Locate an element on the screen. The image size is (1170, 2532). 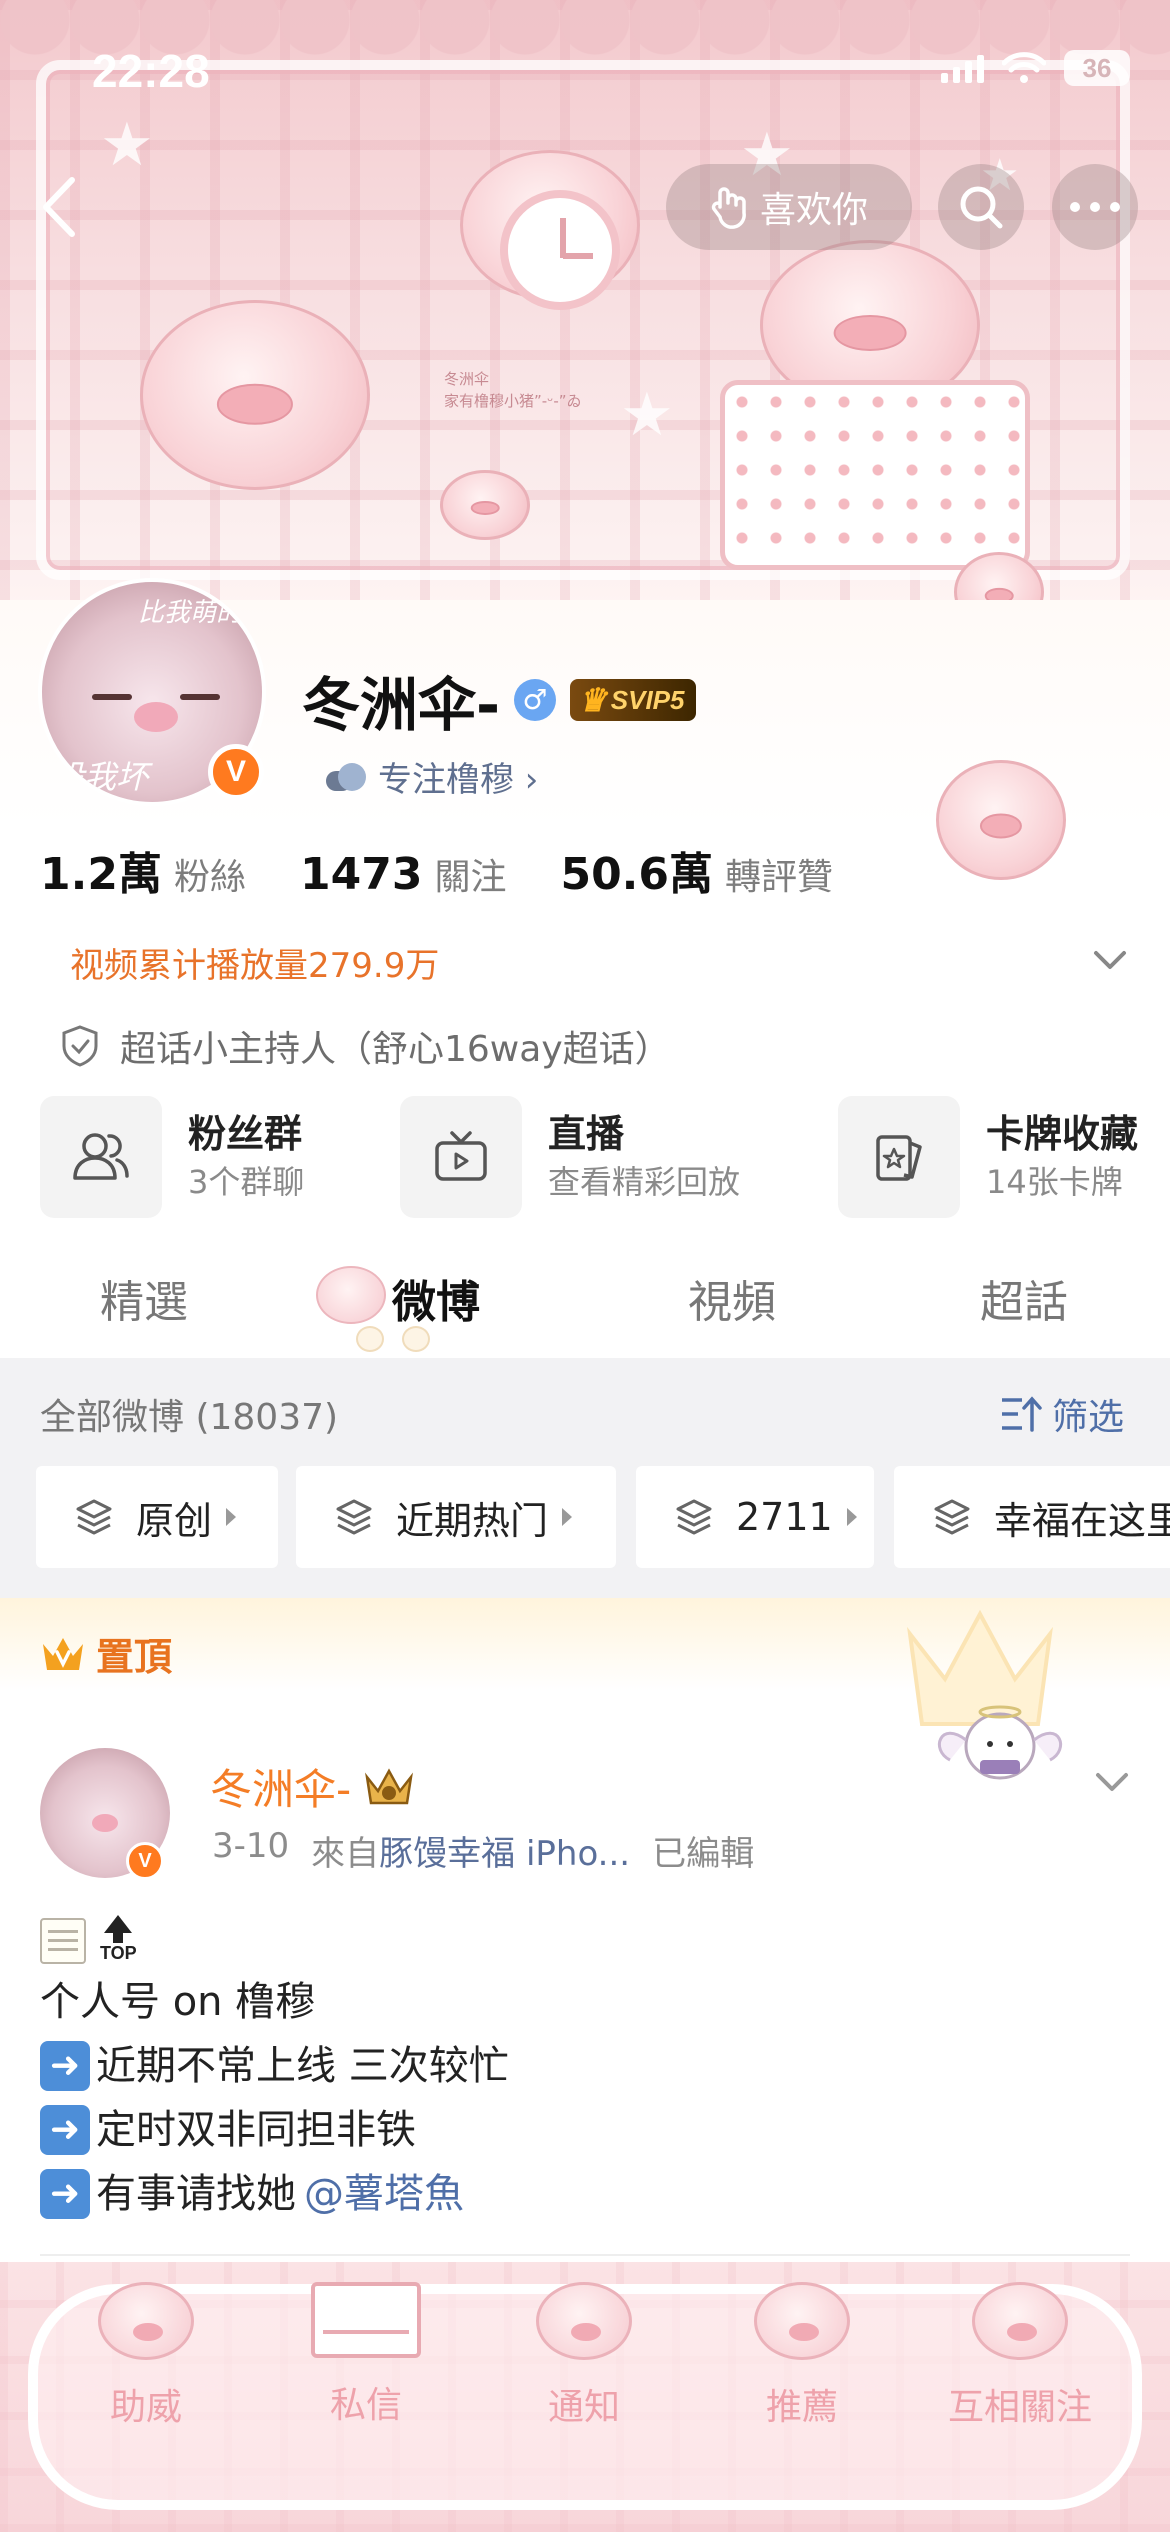
more-dots-icon is located at coordinates (1095, 207).